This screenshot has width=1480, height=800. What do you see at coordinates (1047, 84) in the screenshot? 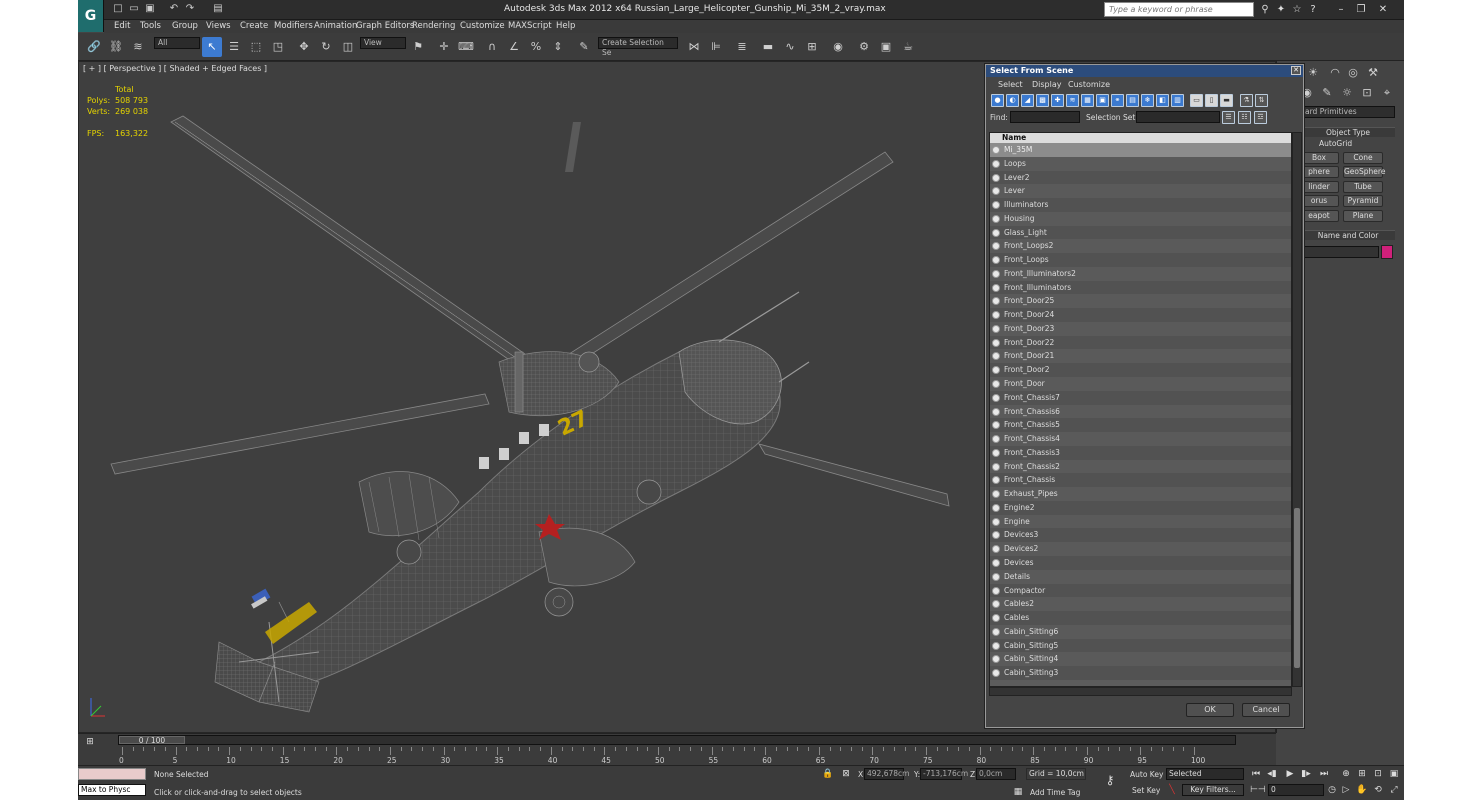
I see `dialog-menu-display: Display` at bounding box center [1047, 84].